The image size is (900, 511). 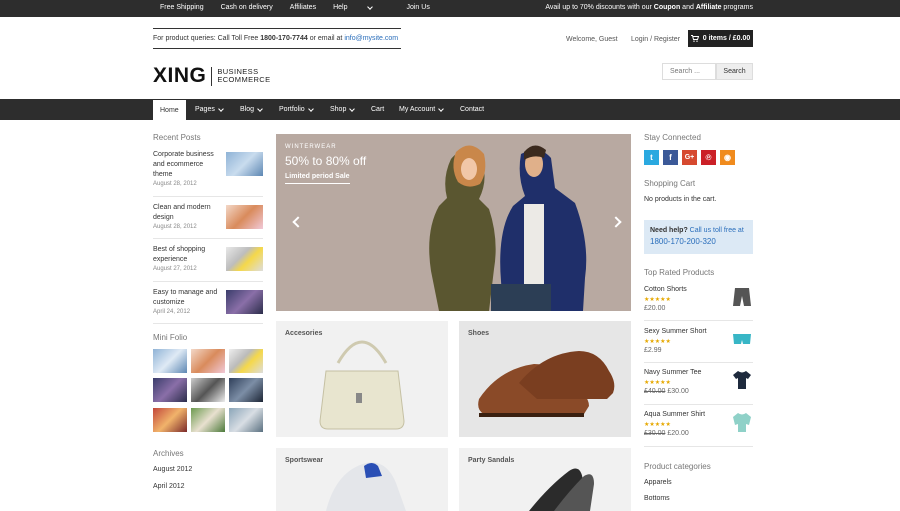 I want to click on nav-contact: Contact, so click(x=472, y=109).